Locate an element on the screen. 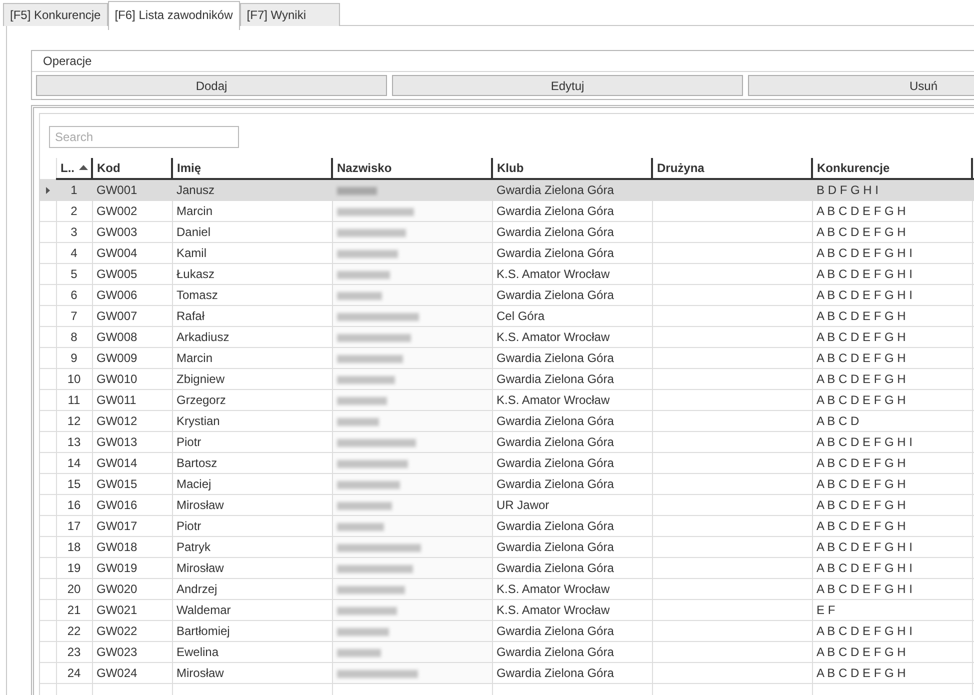  table-row: 8 GW008 Arkadiusz K.S. Amator Wrocław A B C D E F G H is located at coordinates (507, 337).